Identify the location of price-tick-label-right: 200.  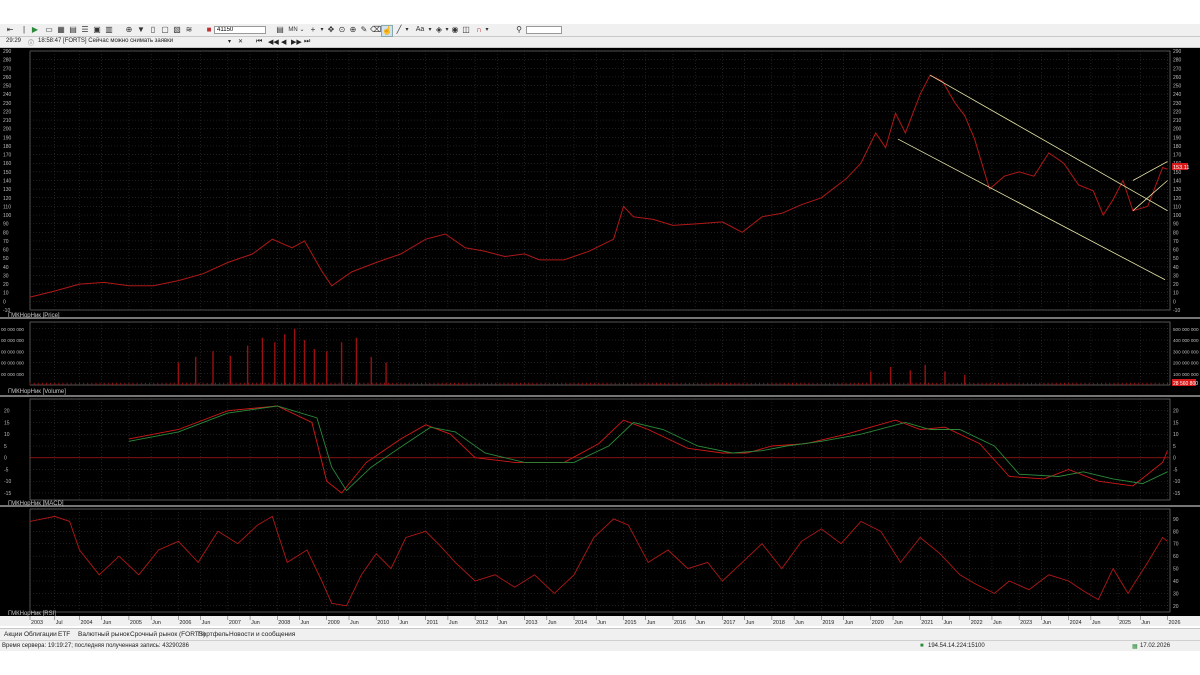
(1177, 130).